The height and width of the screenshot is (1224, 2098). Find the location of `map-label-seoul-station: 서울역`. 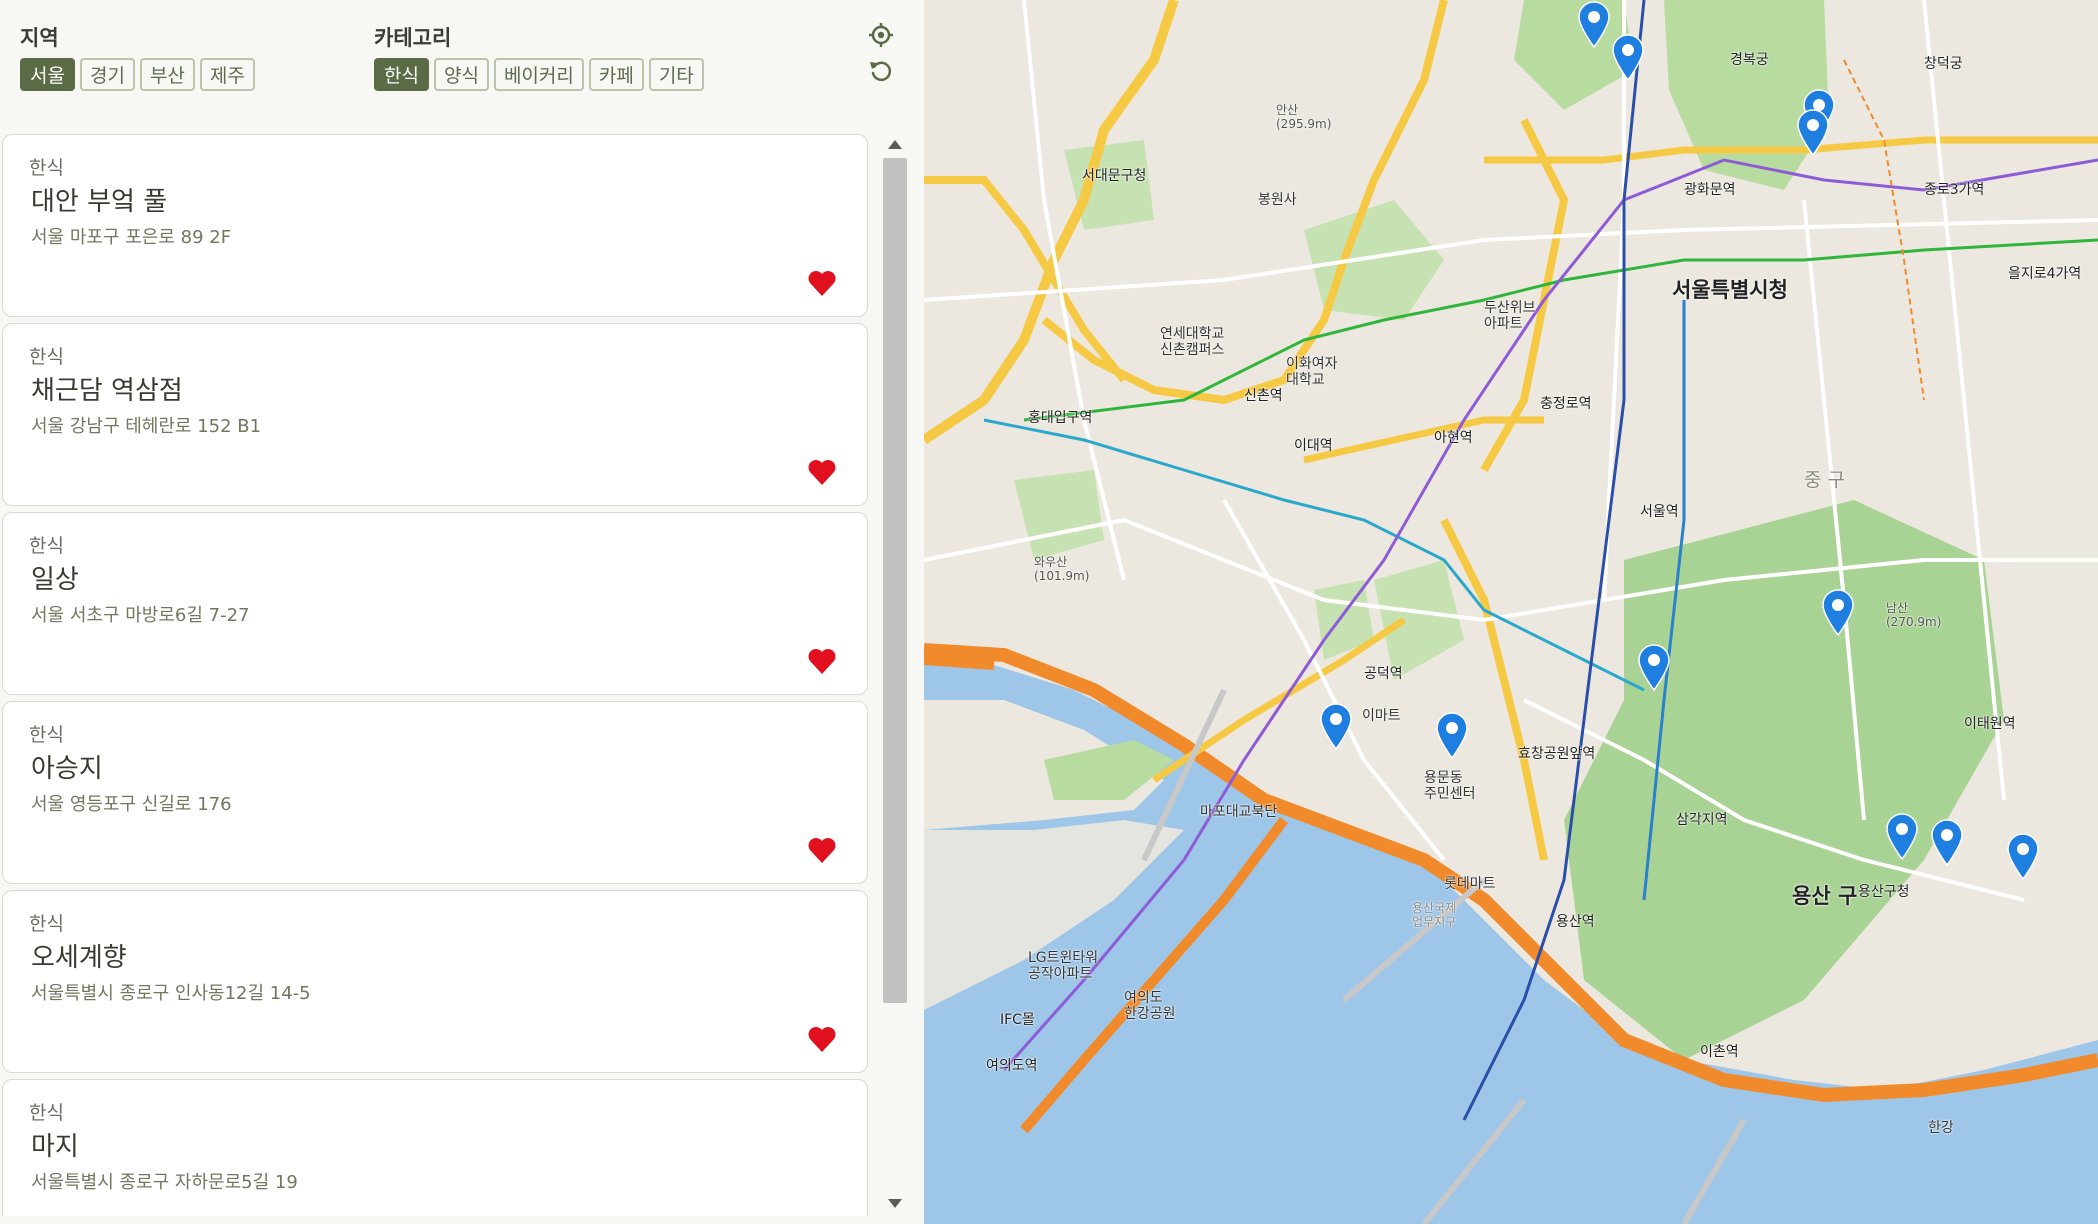

map-label-seoul-station: 서울역 is located at coordinates (1659, 512).